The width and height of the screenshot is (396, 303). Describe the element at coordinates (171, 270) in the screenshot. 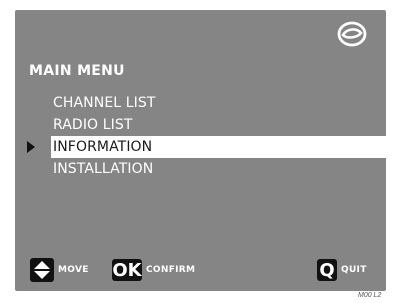

I see `confirm-hint-label: CONFIRM` at that location.